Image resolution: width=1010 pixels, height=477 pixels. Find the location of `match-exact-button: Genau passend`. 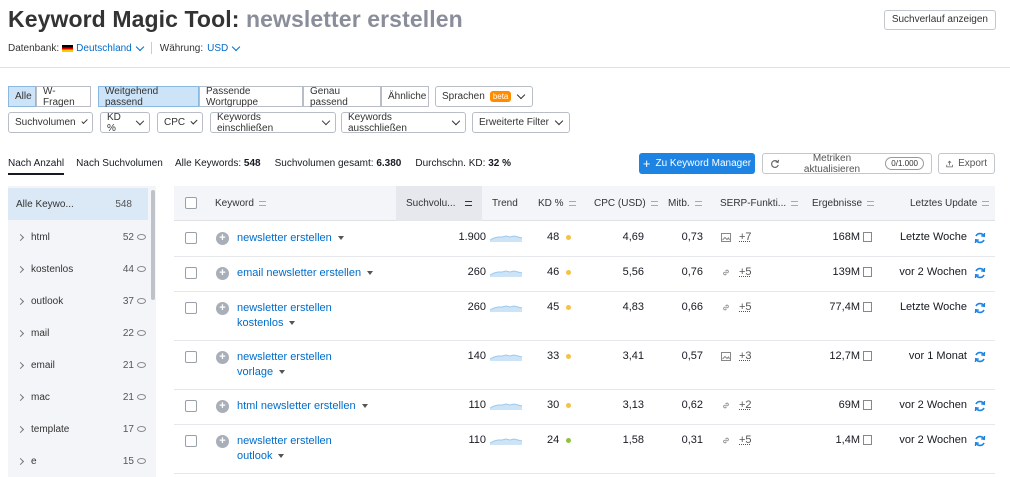

match-exact-button: Genau passend is located at coordinates (342, 97).